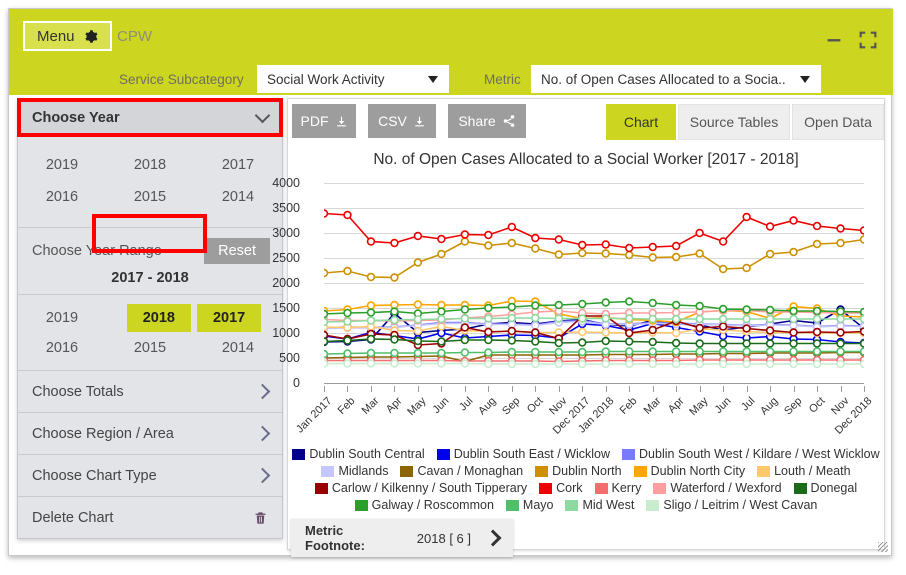 The height and width of the screenshot is (575, 906). I want to click on chart-legend-item: Dublin South East / Wicklow, so click(523, 454).